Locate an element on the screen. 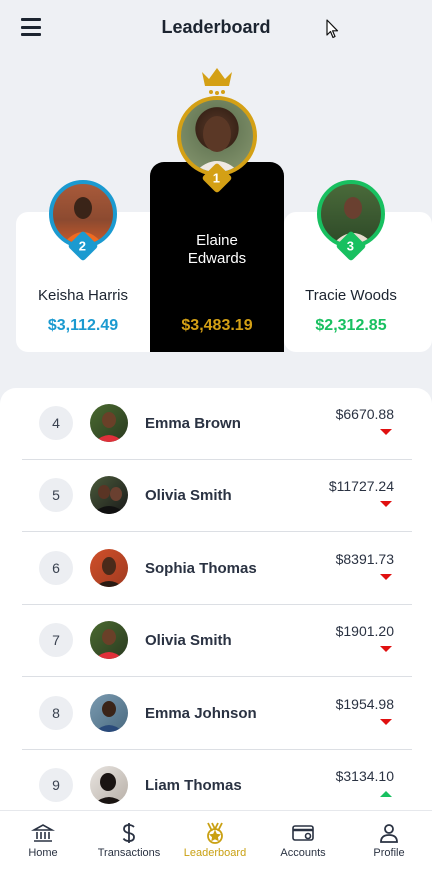  rank-number: 9 is located at coordinates (56, 785).